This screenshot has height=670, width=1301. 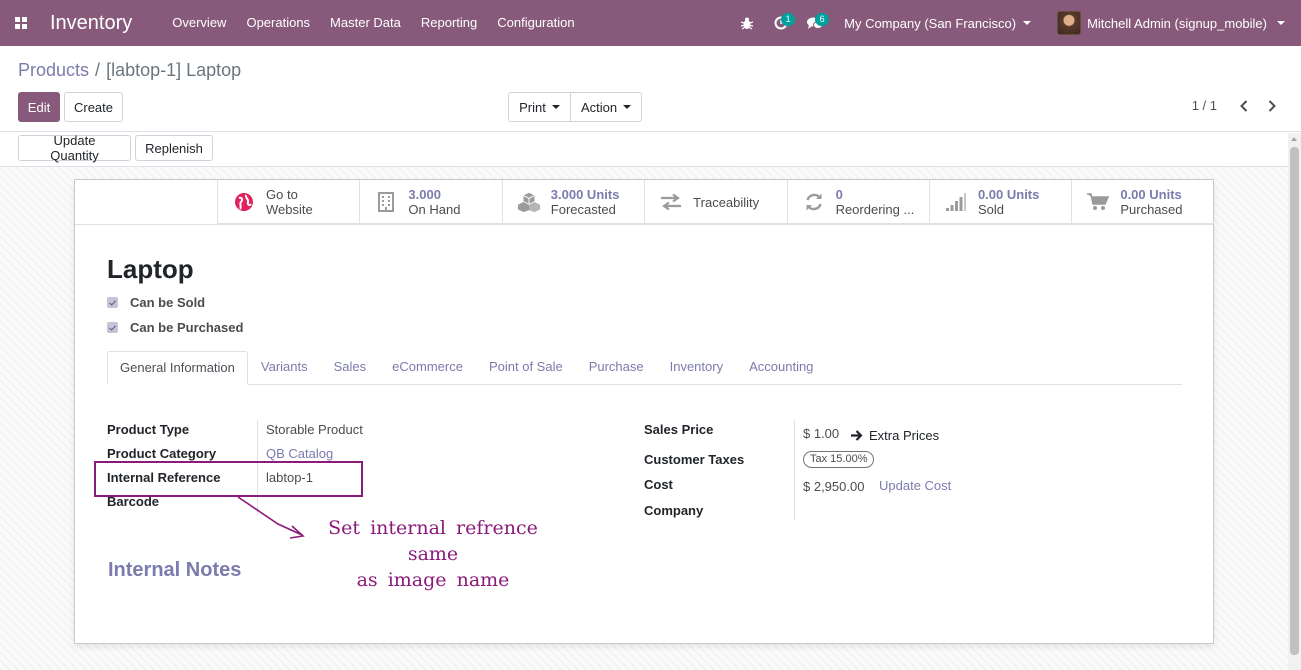 I want to click on smart-button-sold: 0.00 Units Sold, so click(x=999, y=202).